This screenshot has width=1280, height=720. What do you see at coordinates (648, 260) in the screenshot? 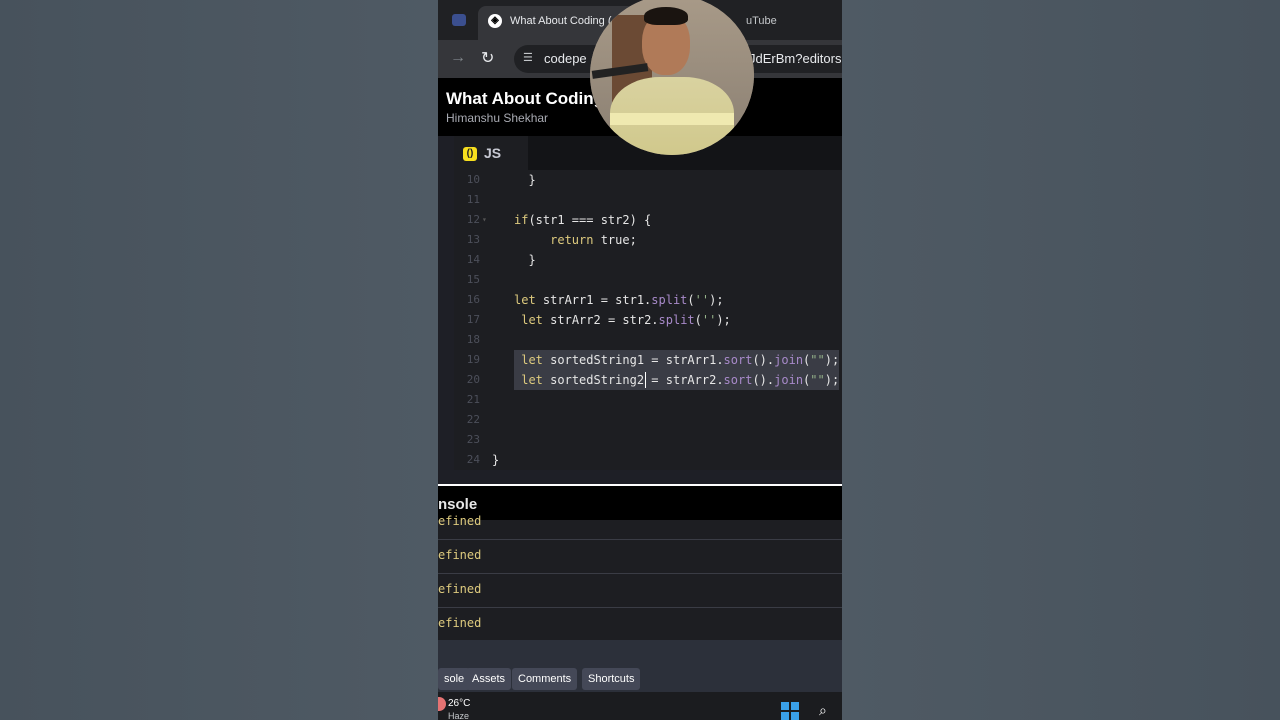
I see `code-line: 14 }` at bounding box center [648, 260].